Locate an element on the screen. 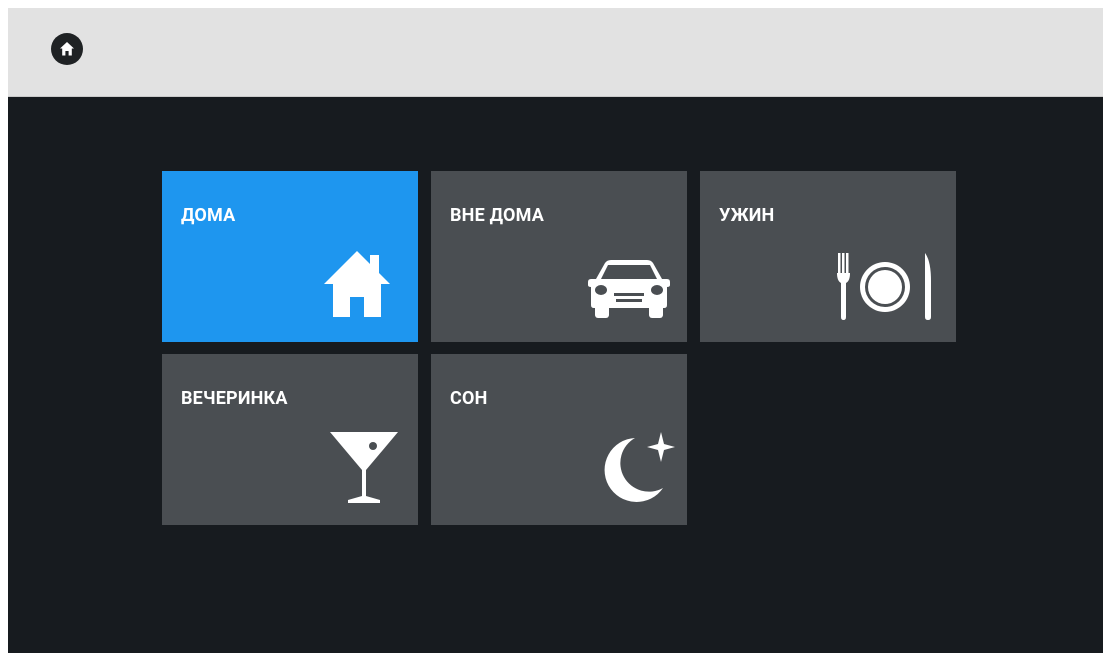 The height and width of the screenshot is (653, 1103). scene-label: ВЕЧЕРИНКА is located at coordinates (234, 398).